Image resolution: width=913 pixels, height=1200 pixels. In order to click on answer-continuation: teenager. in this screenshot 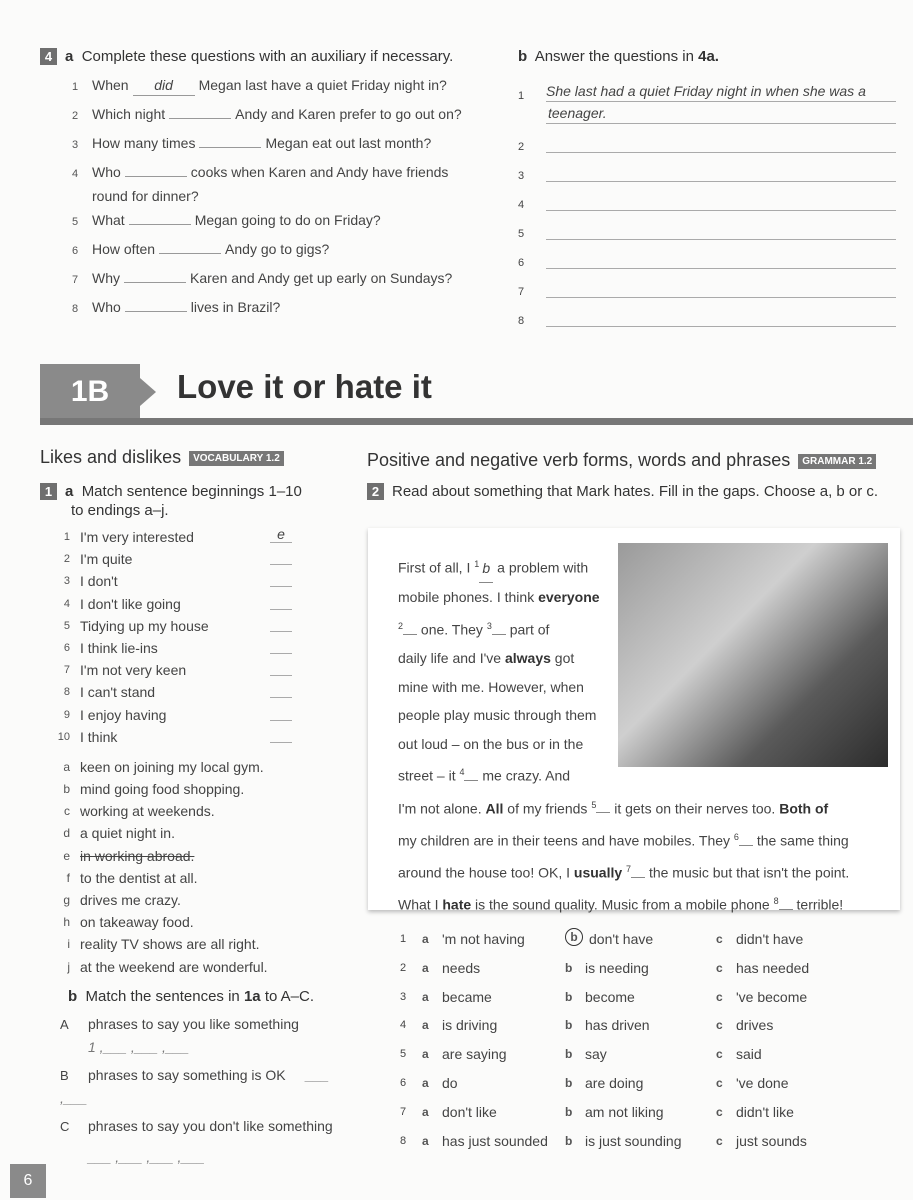, I will do `click(721, 114)`.